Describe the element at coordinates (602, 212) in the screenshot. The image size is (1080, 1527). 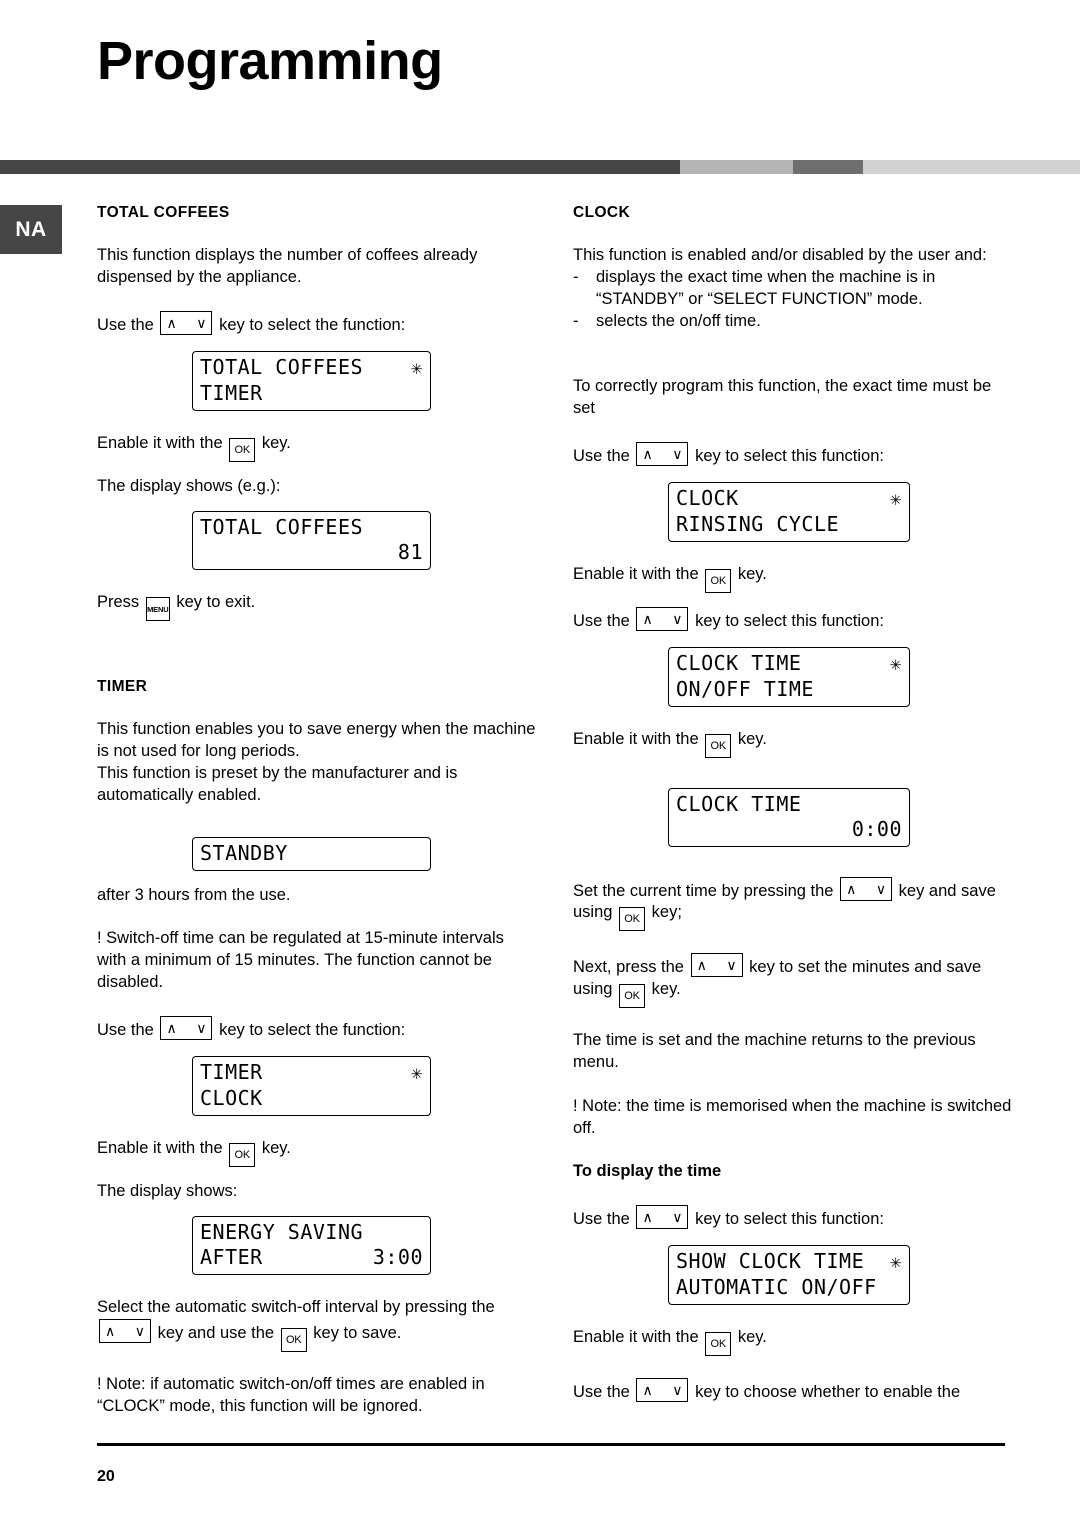
I see `heading-clock: CLOCK` at that location.